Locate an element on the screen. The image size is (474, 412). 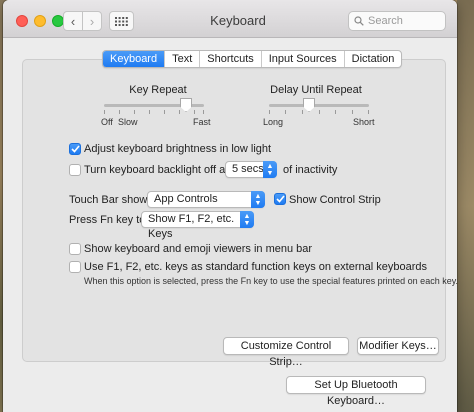
key-repeat-slow-label: Slow is located at coordinates (128, 122).